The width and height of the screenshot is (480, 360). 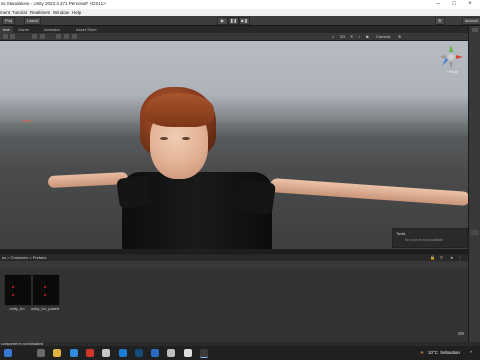 What do you see at coordinates (139, 353) in the screenshot?
I see `photoshop-icon` at bounding box center [139, 353].